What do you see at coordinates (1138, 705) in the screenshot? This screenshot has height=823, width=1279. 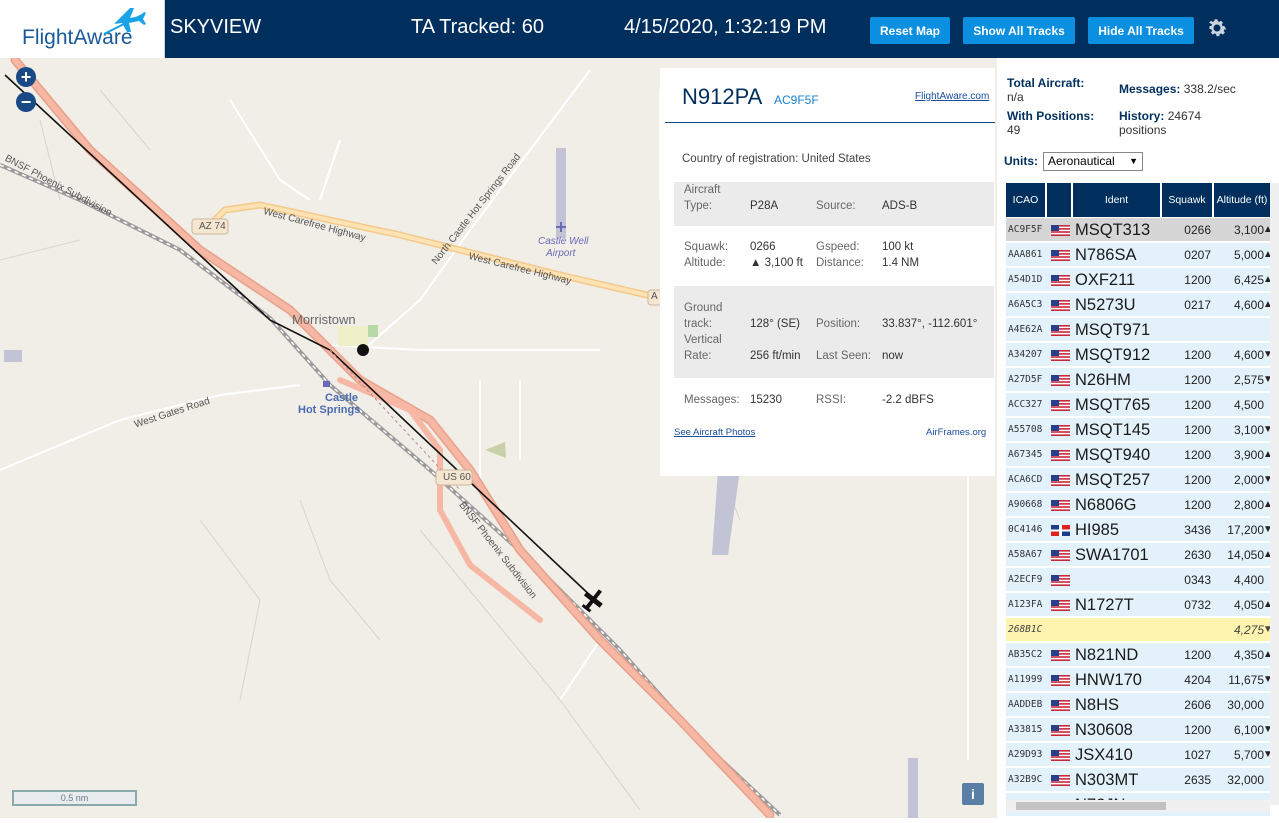 I see `table-row: AADDEB N8HS 2606 30,000` at bounding box center [1138, 705].